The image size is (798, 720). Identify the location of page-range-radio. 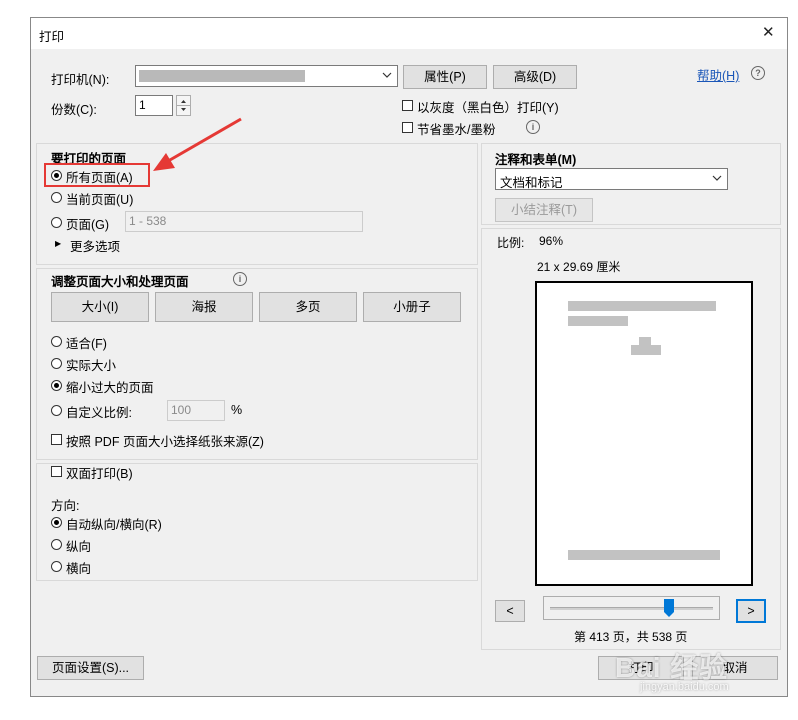
(56, 222).